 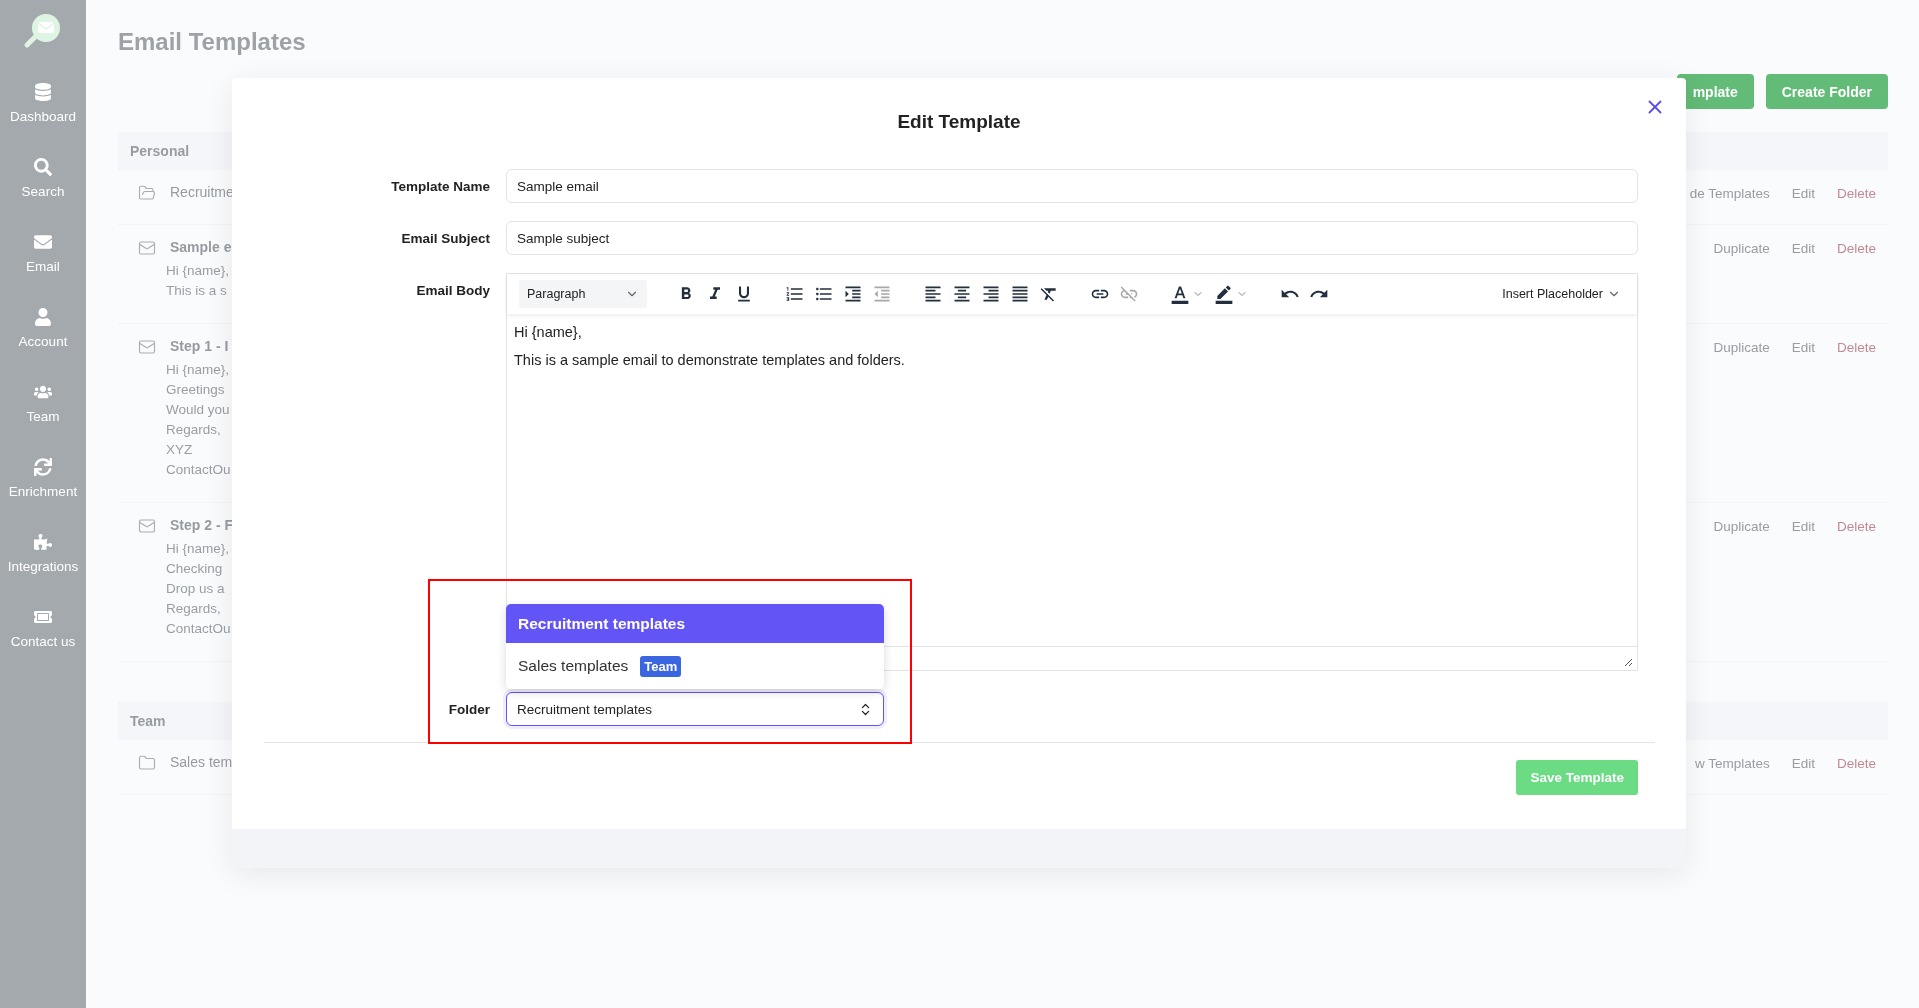 I want to click on field-label: Email Body, so click(x=452, y=290).